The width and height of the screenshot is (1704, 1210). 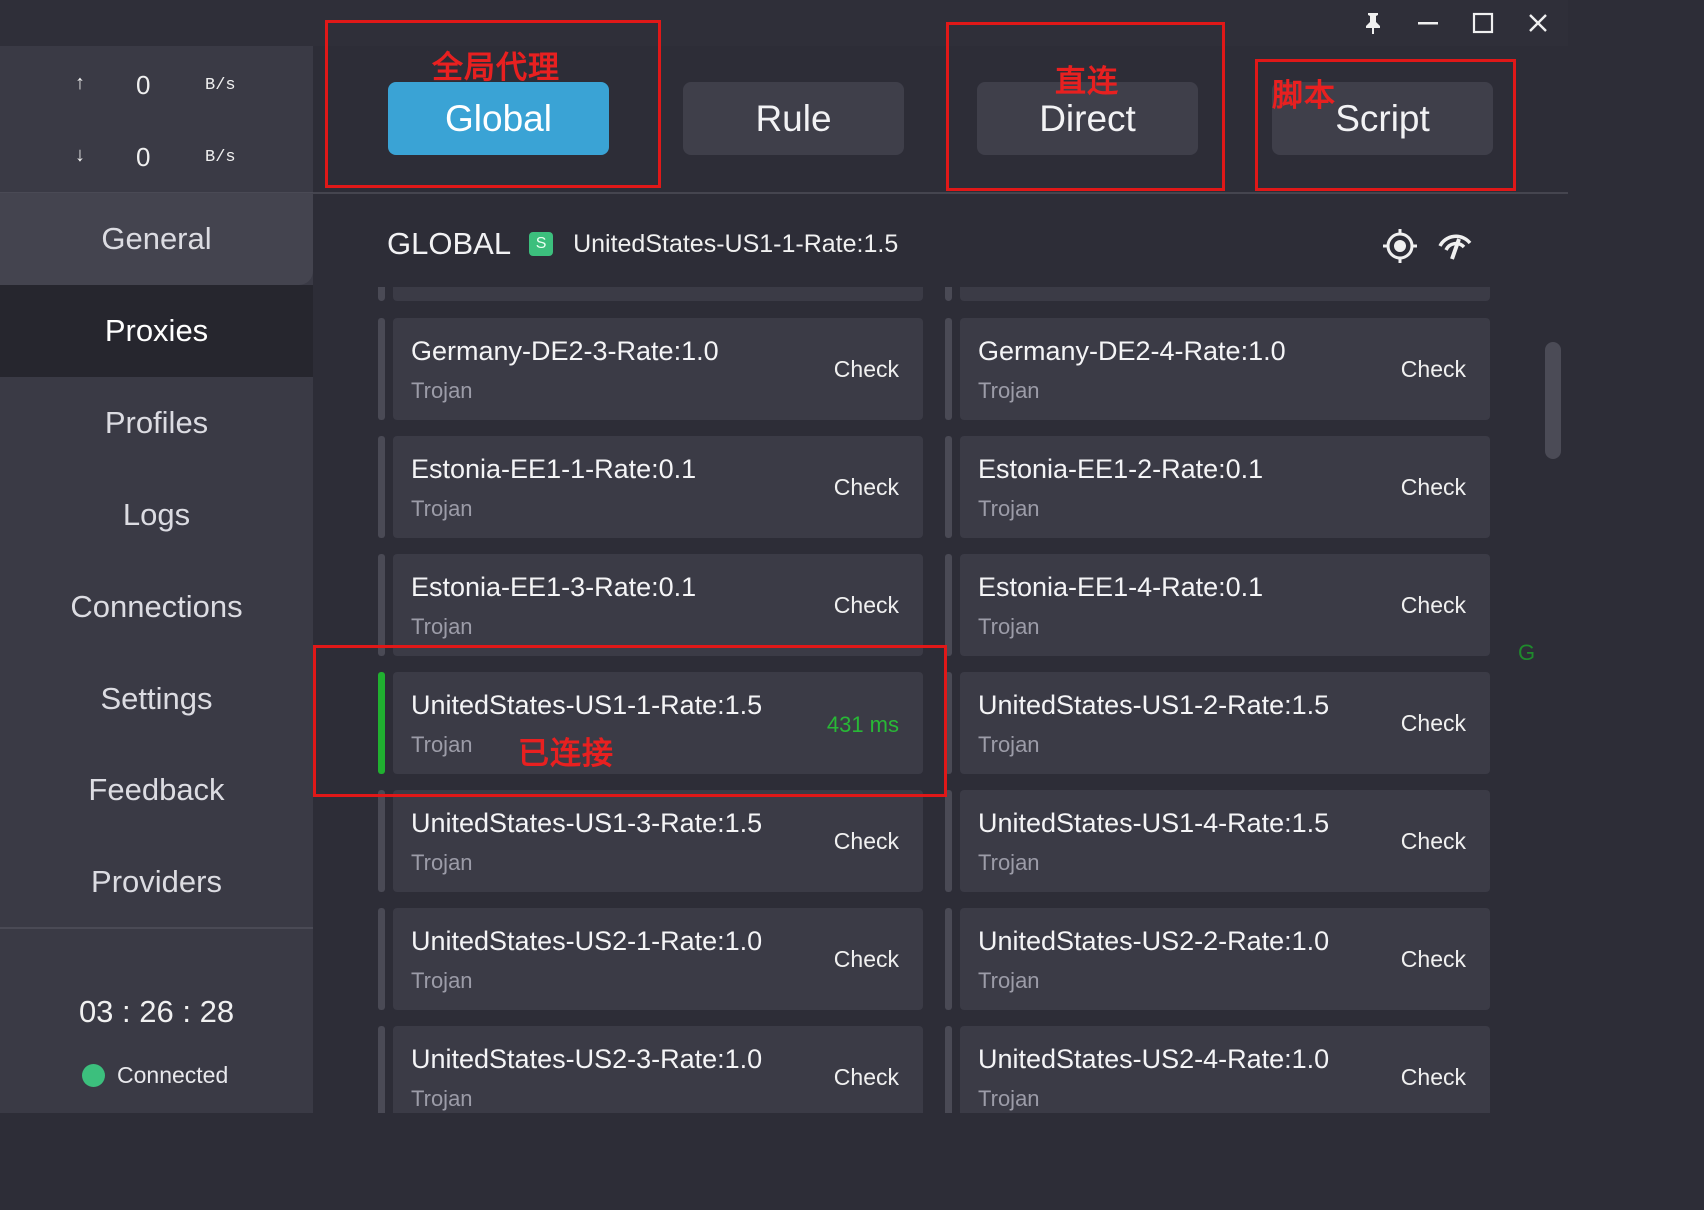 What do you see at coordinates (565, 351) in the screenshot?
I see `proxy-name: Germany-DE2-3-Rate:1.0` at bounding box center [565, 351].